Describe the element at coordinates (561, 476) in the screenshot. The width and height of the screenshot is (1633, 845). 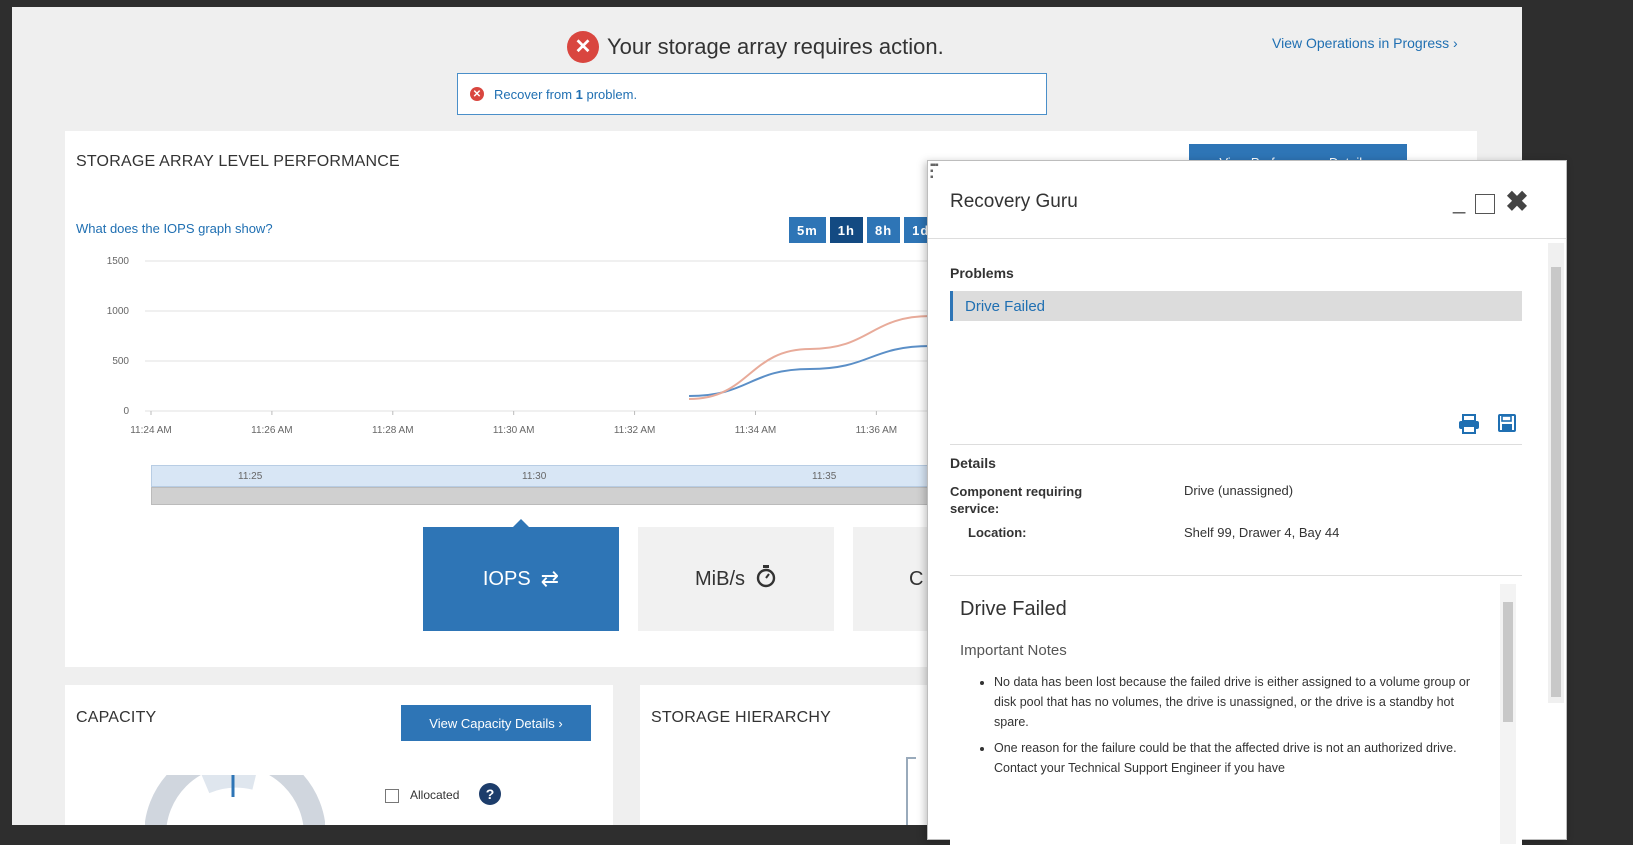
I see `slider-track: 11:25 11:30 11:35` at that location.